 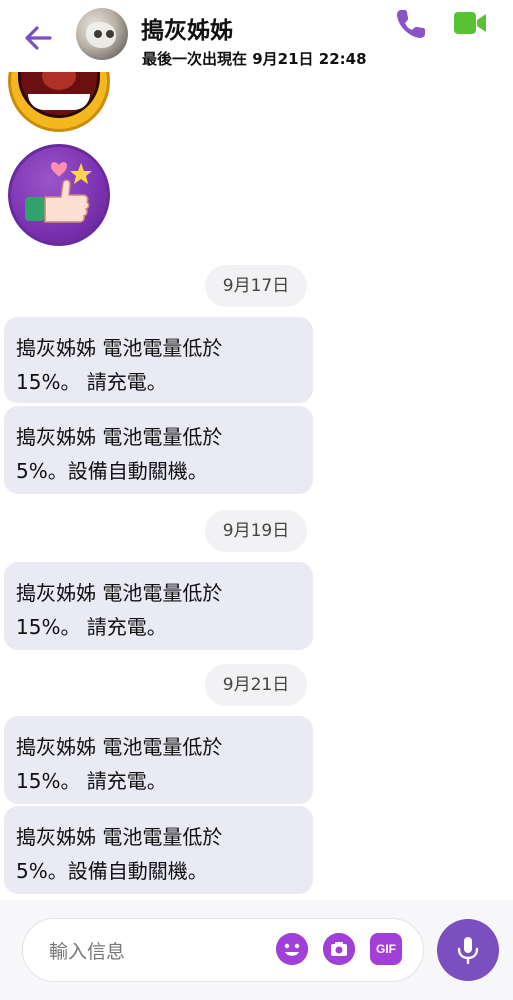 I want to click on video-call-button, so click(x=470, y=23).